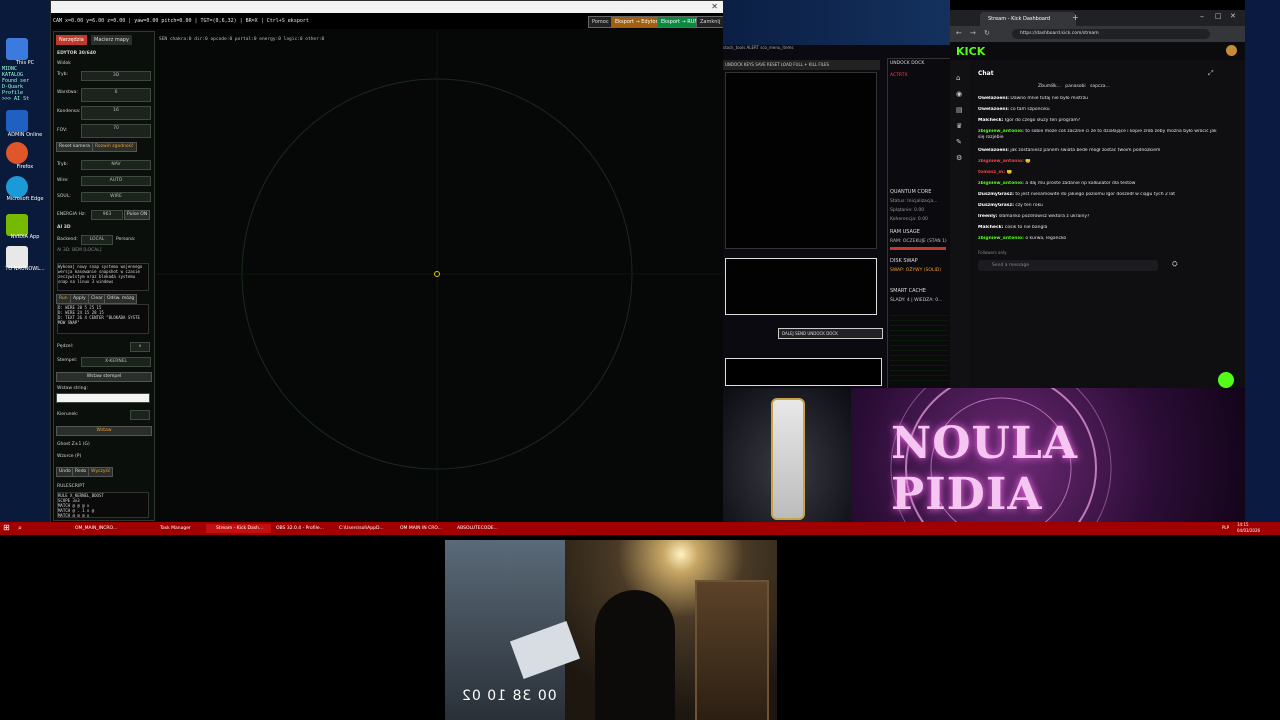  Describe the element at coordinates (25, 199) in the screenshot. I see `desktop-icon-label: Microsoft Edge` at that location.